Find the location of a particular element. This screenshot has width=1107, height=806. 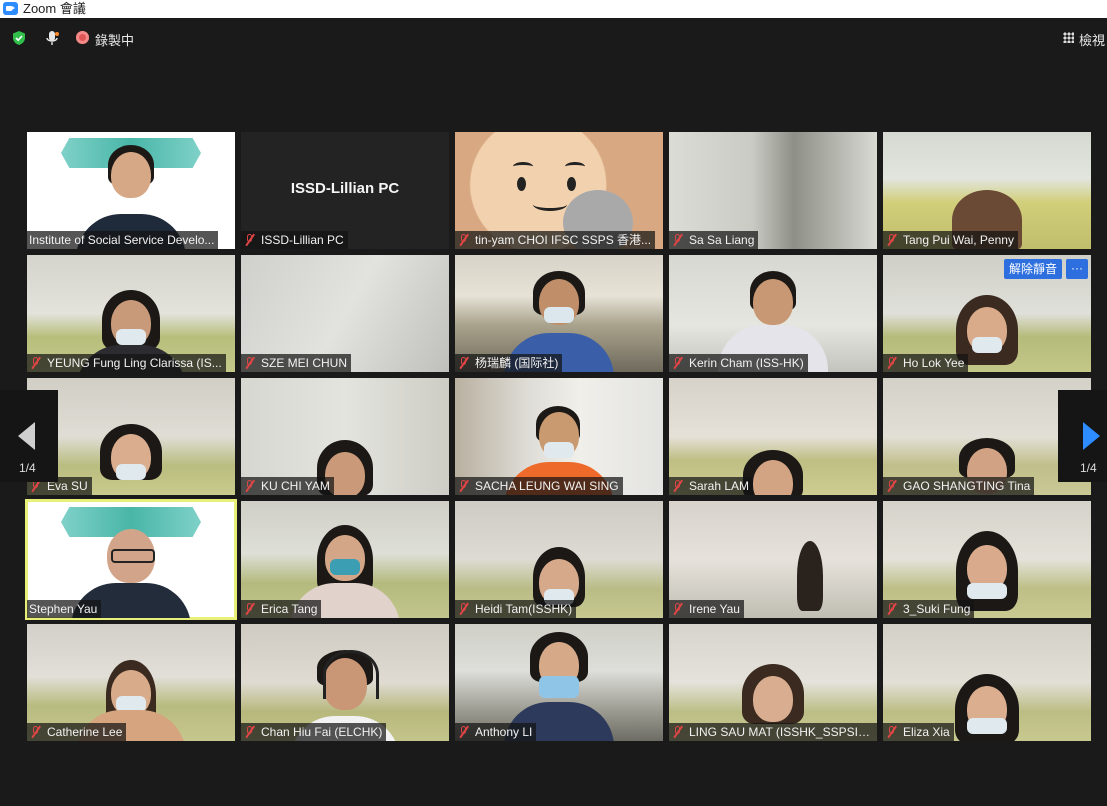

video-tile: ISSD-Lillian PC ISSD-Lillian PC is located at coordinates (345, 190).